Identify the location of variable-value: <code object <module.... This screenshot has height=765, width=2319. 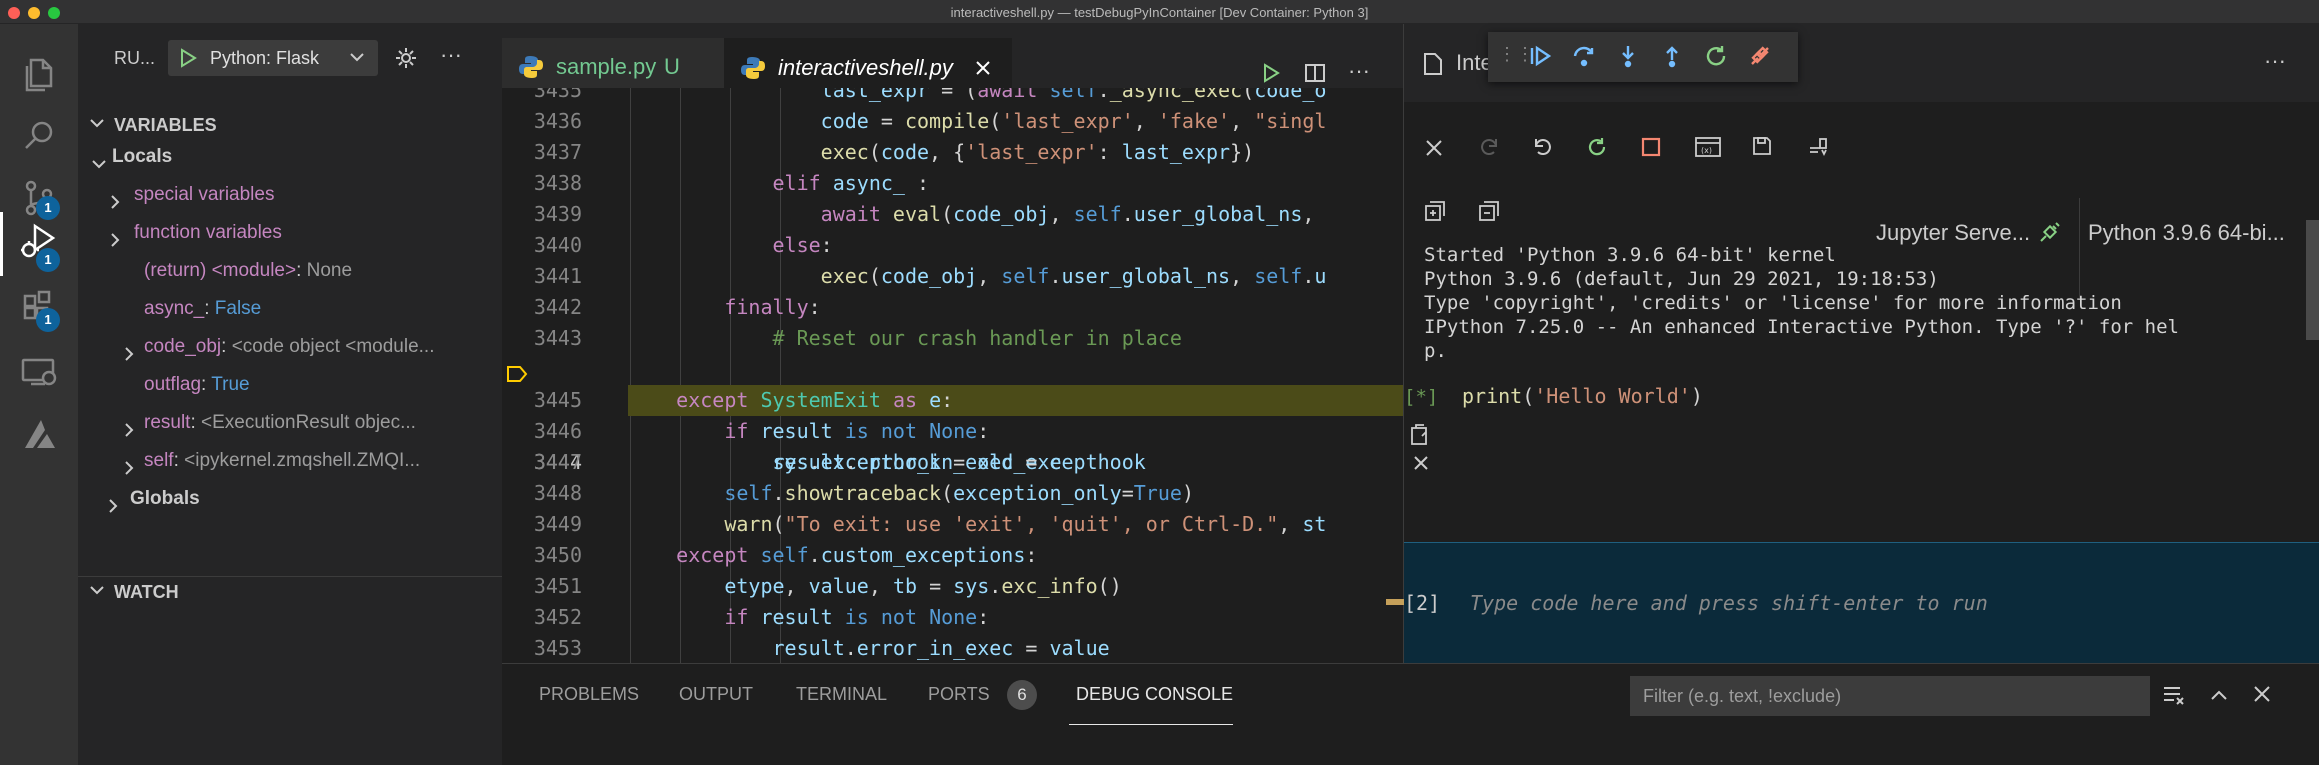
(333, 346).